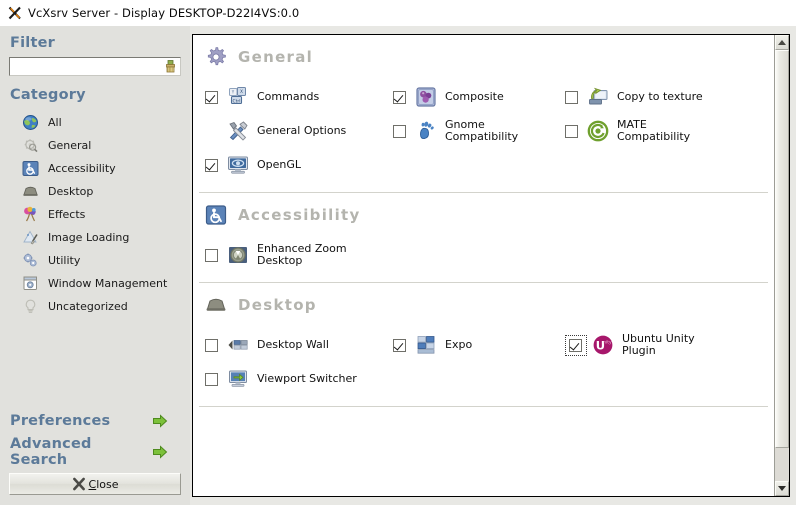  What do you see at coordinates (238, 379) in the screenshot?
I see `viewport-switcher-icon` at bounding box center [238, 379].